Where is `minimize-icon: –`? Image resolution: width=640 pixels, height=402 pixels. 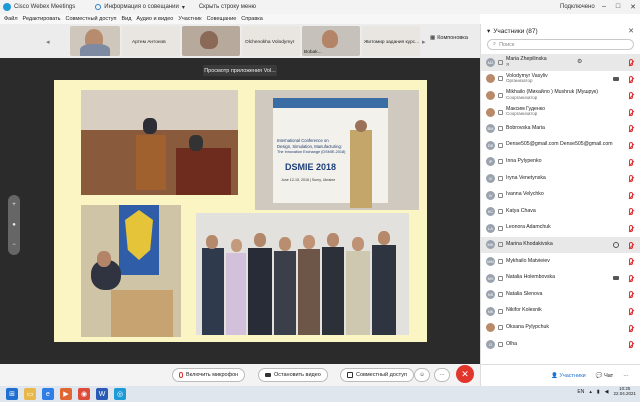 minimize-icon: – is located at coordinates (604, 7).